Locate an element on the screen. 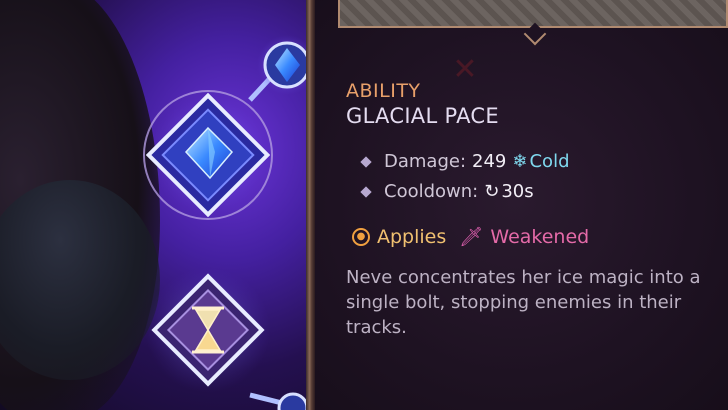  stat-value: 249 is located at coordinates (489, 161).